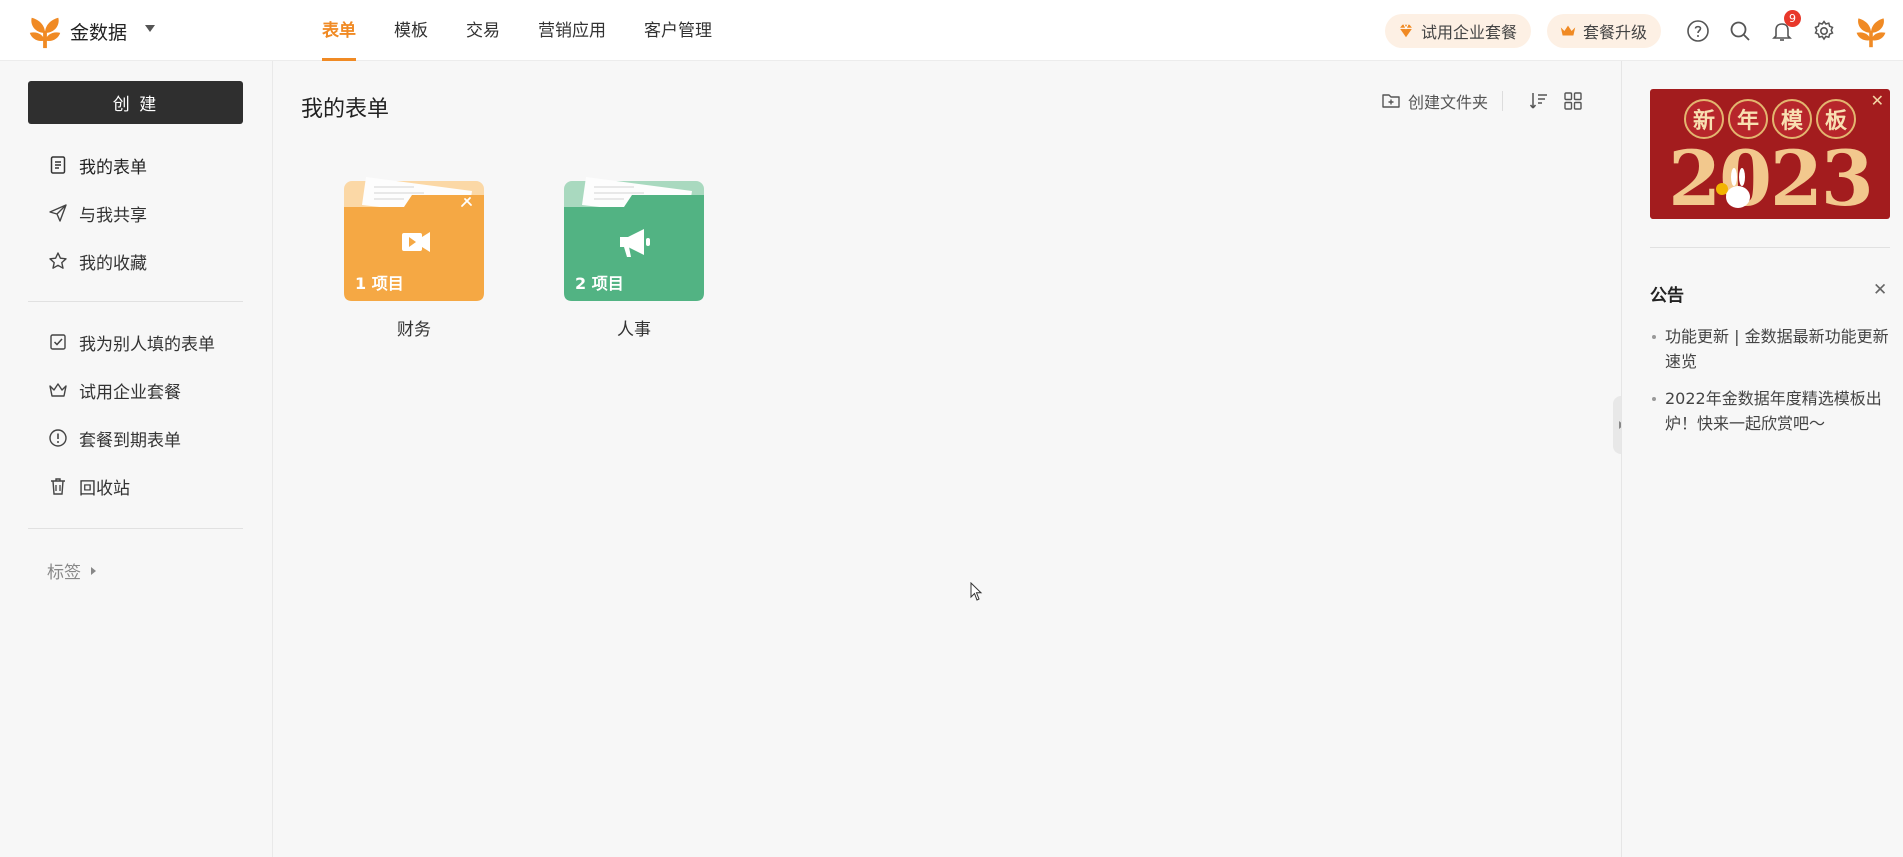 The image size is (1903, 857). I want to click on sidebar-item-label: 套餐到期表单, so click(130, 440).